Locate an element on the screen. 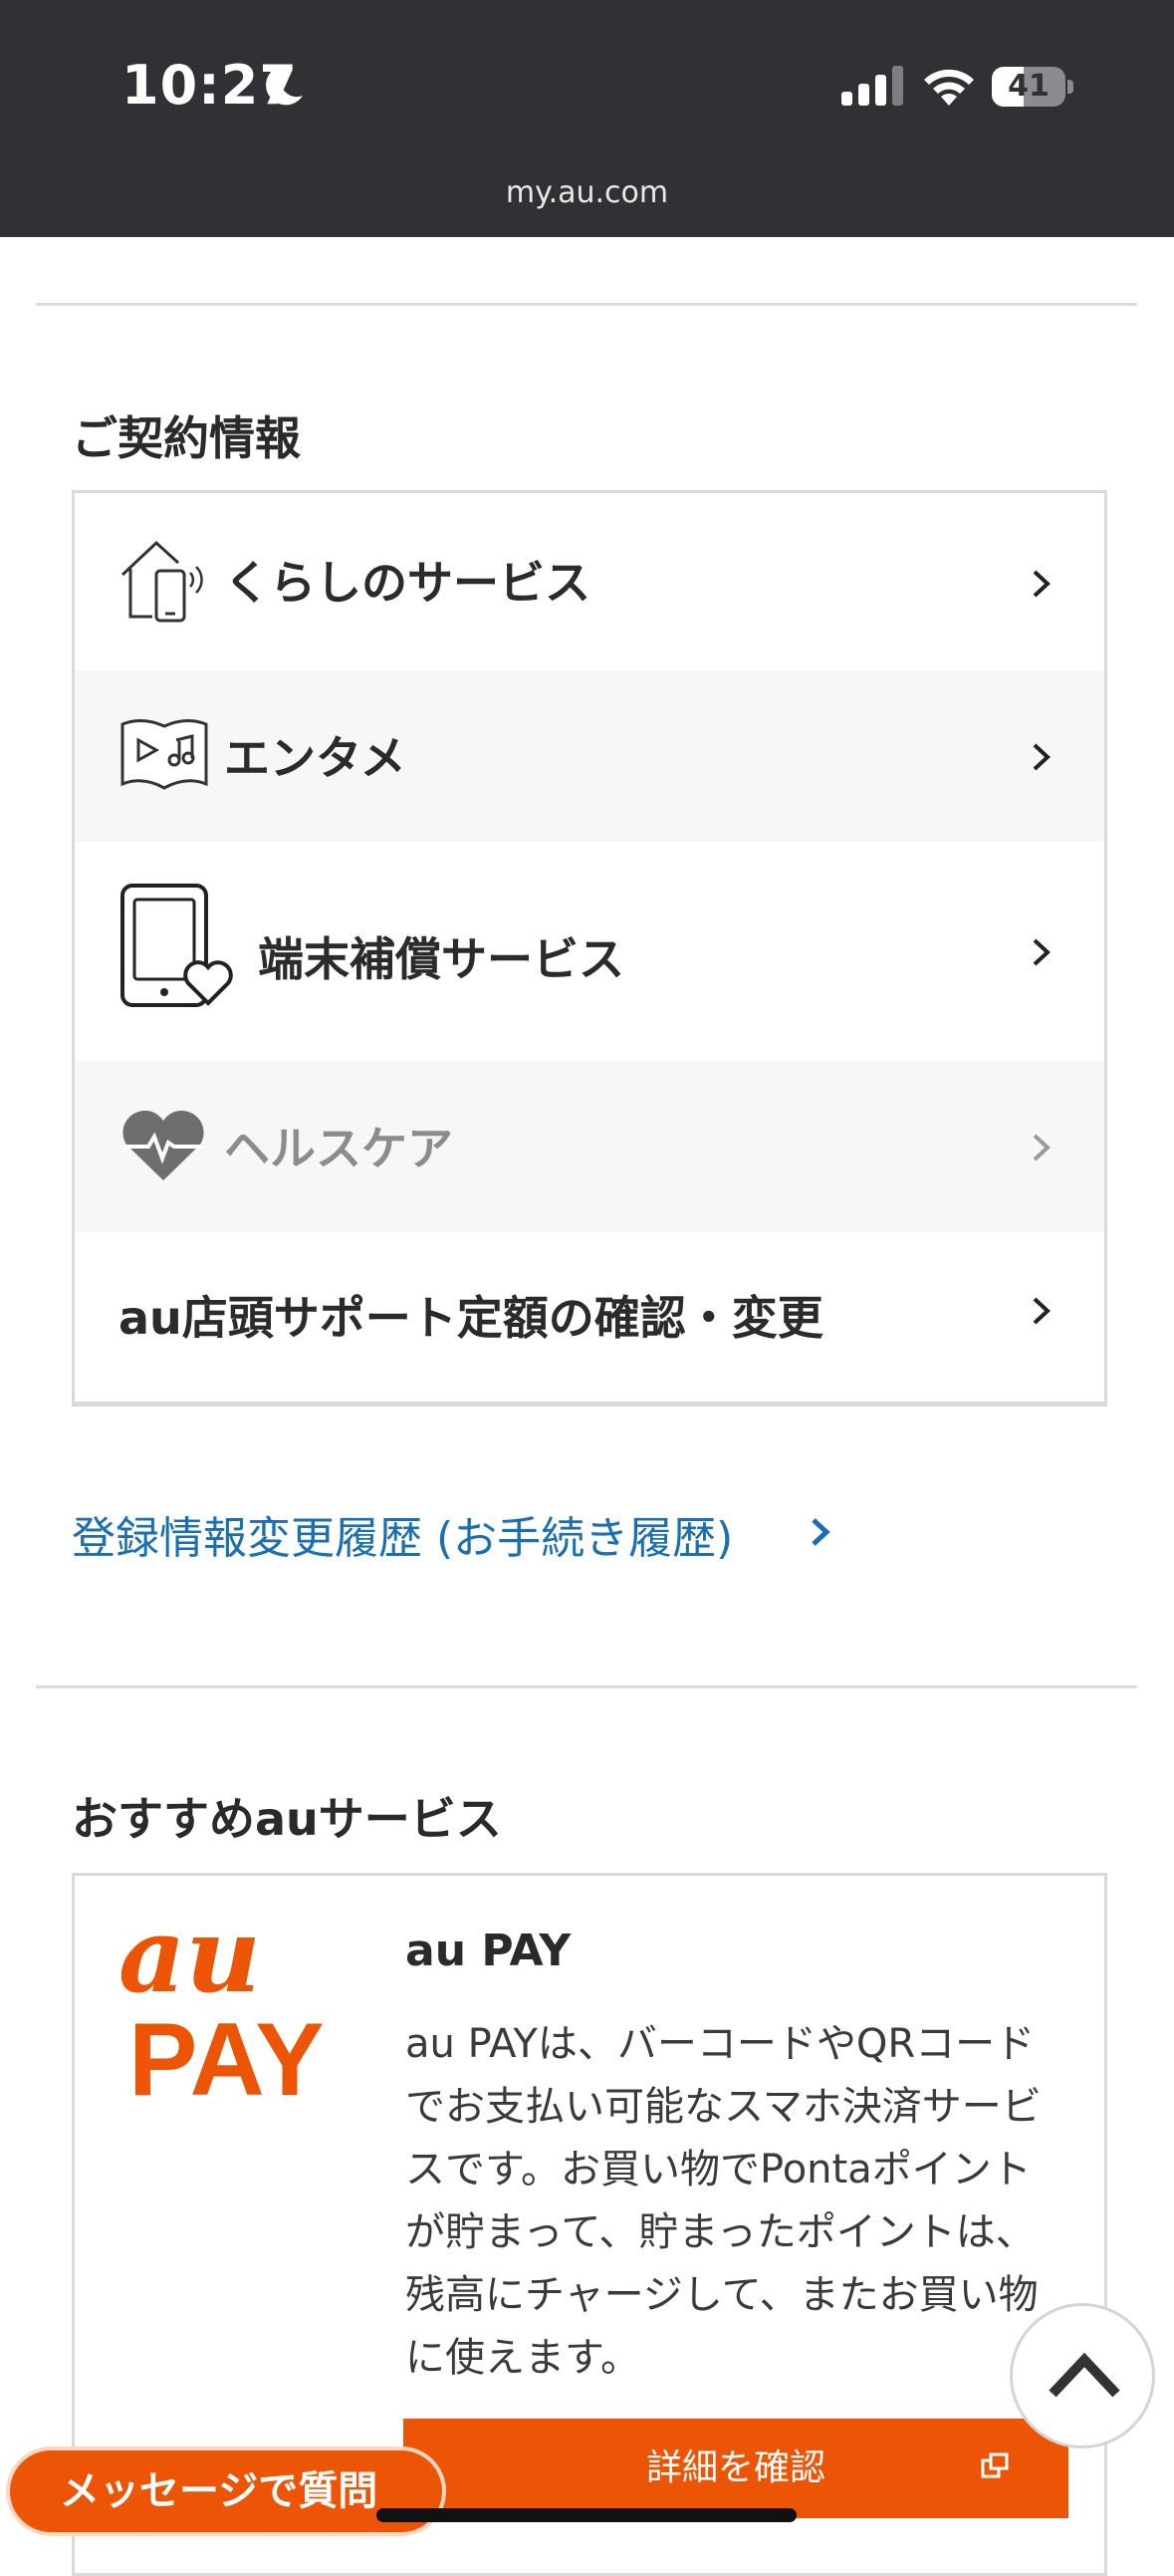 This screenshot has width=1174, height=2576. menu-item-entertainment: エンタメ is located at coordinates (589, 756).